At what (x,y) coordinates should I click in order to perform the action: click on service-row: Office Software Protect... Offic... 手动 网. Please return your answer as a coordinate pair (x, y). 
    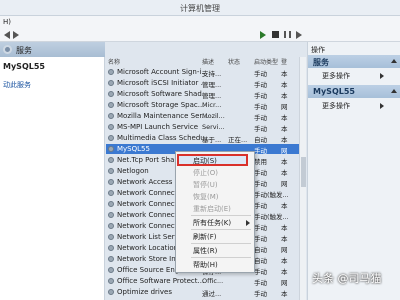
    Looking at the image, I should click on (206, 281).